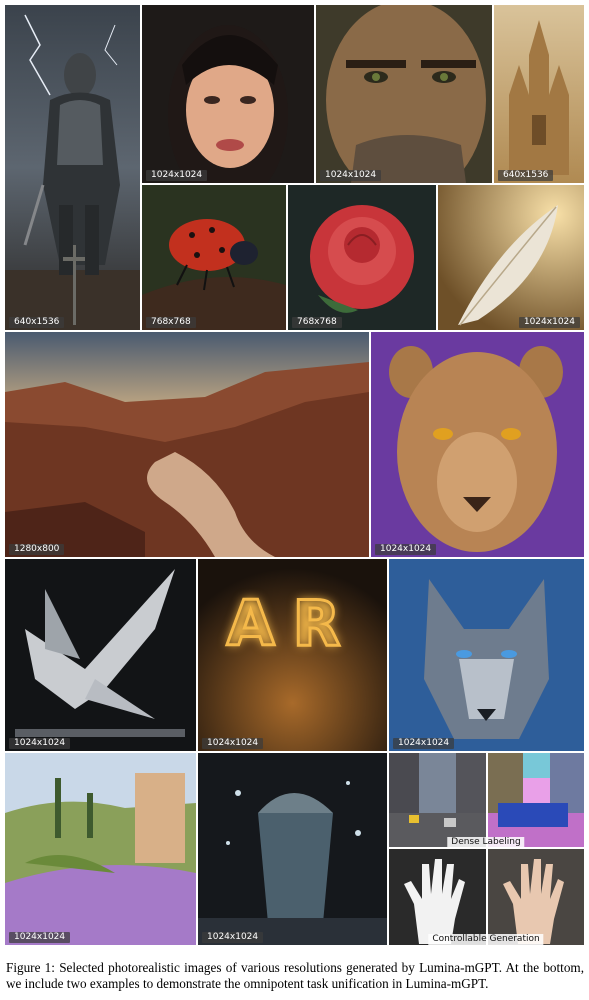  Describe the element at coordinates (486, 842) in the screenshot. I see `dense-labeling-label: Dense Labeling` at that location.